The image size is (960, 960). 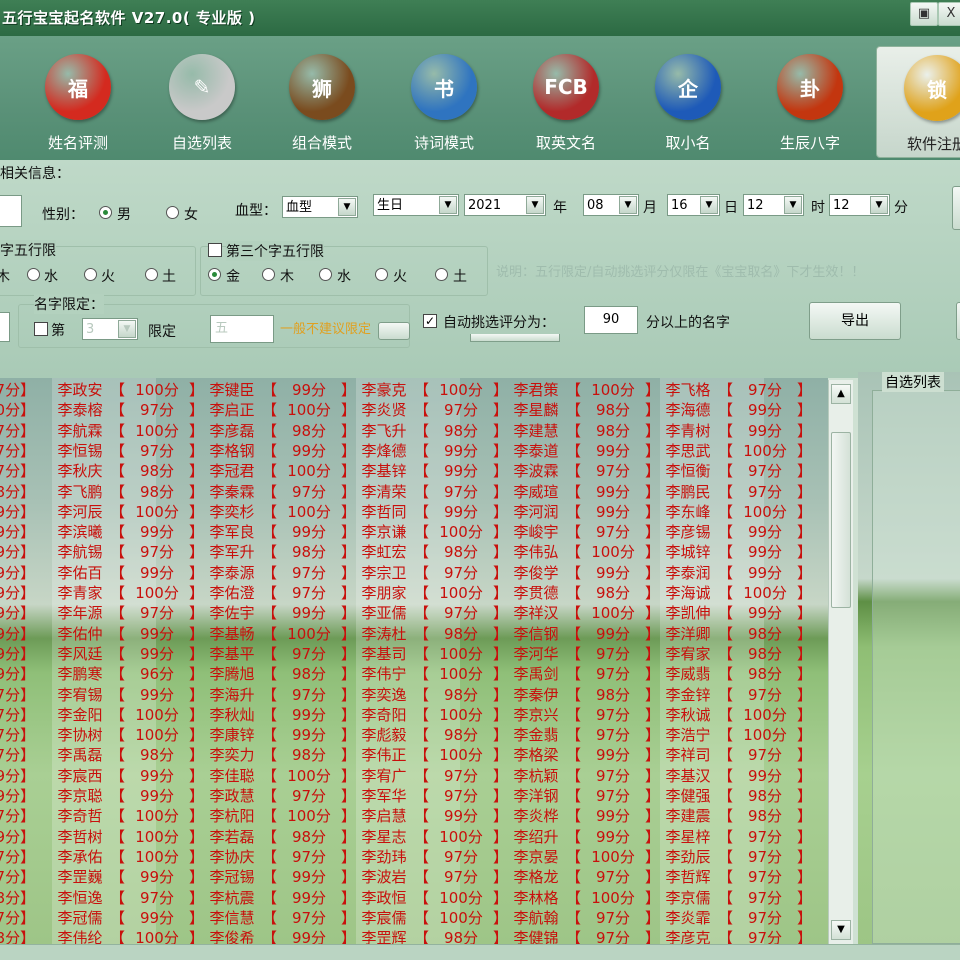 What do you see at coordinates (841, 520) in the screenshot?
I see `scroll-thumb` at bounding box center [841, 520].